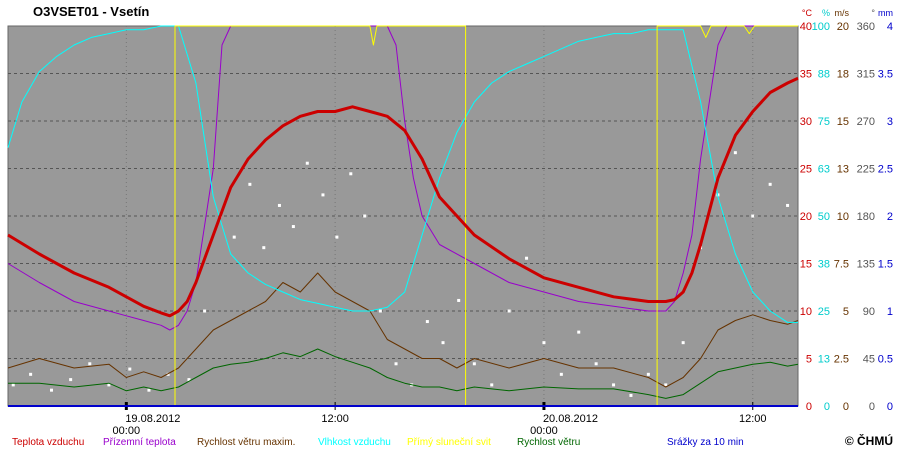  What do you see at coordinates (866, 27) in the screenshot?
I see `y-tick-label: 360` at bounding box center [866, 27].